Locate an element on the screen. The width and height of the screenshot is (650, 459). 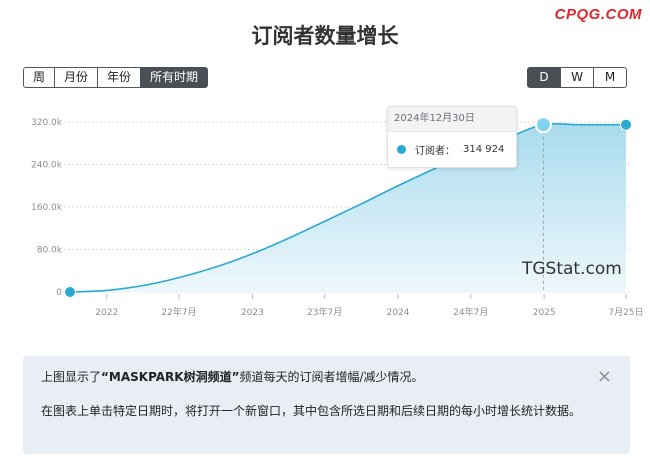
channel-name: “MASKPARK树洞频道” is located at coordinates (170, 377).